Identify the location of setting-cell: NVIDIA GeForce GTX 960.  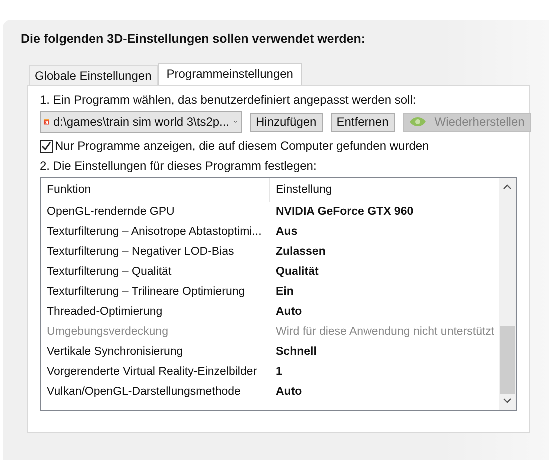
(384, 212).